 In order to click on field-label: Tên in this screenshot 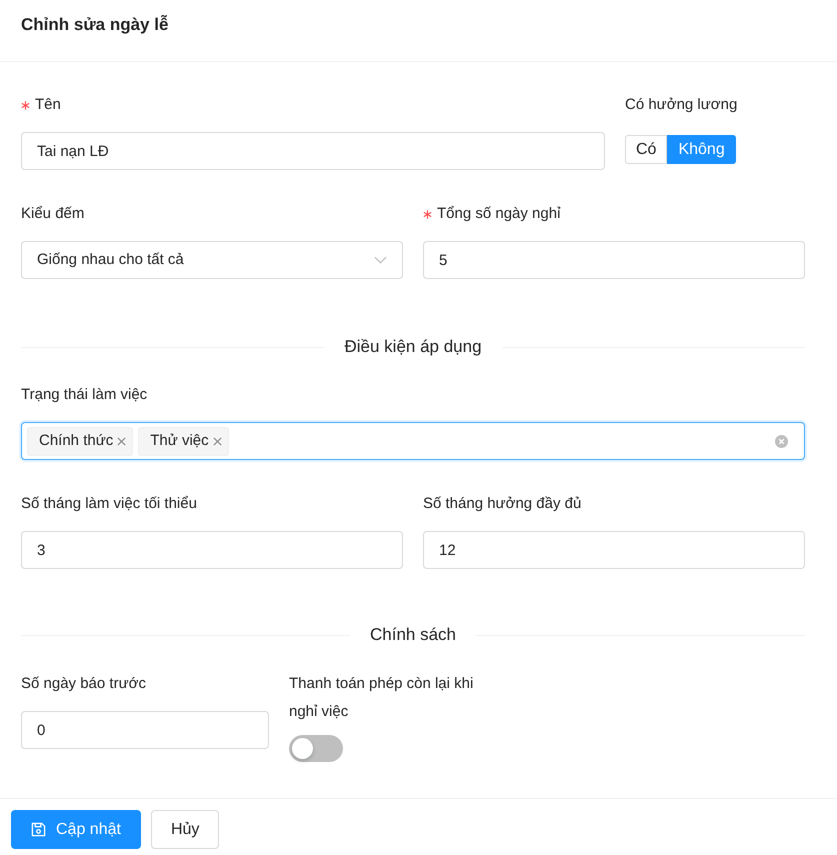, I will do `click(48, 105)`.